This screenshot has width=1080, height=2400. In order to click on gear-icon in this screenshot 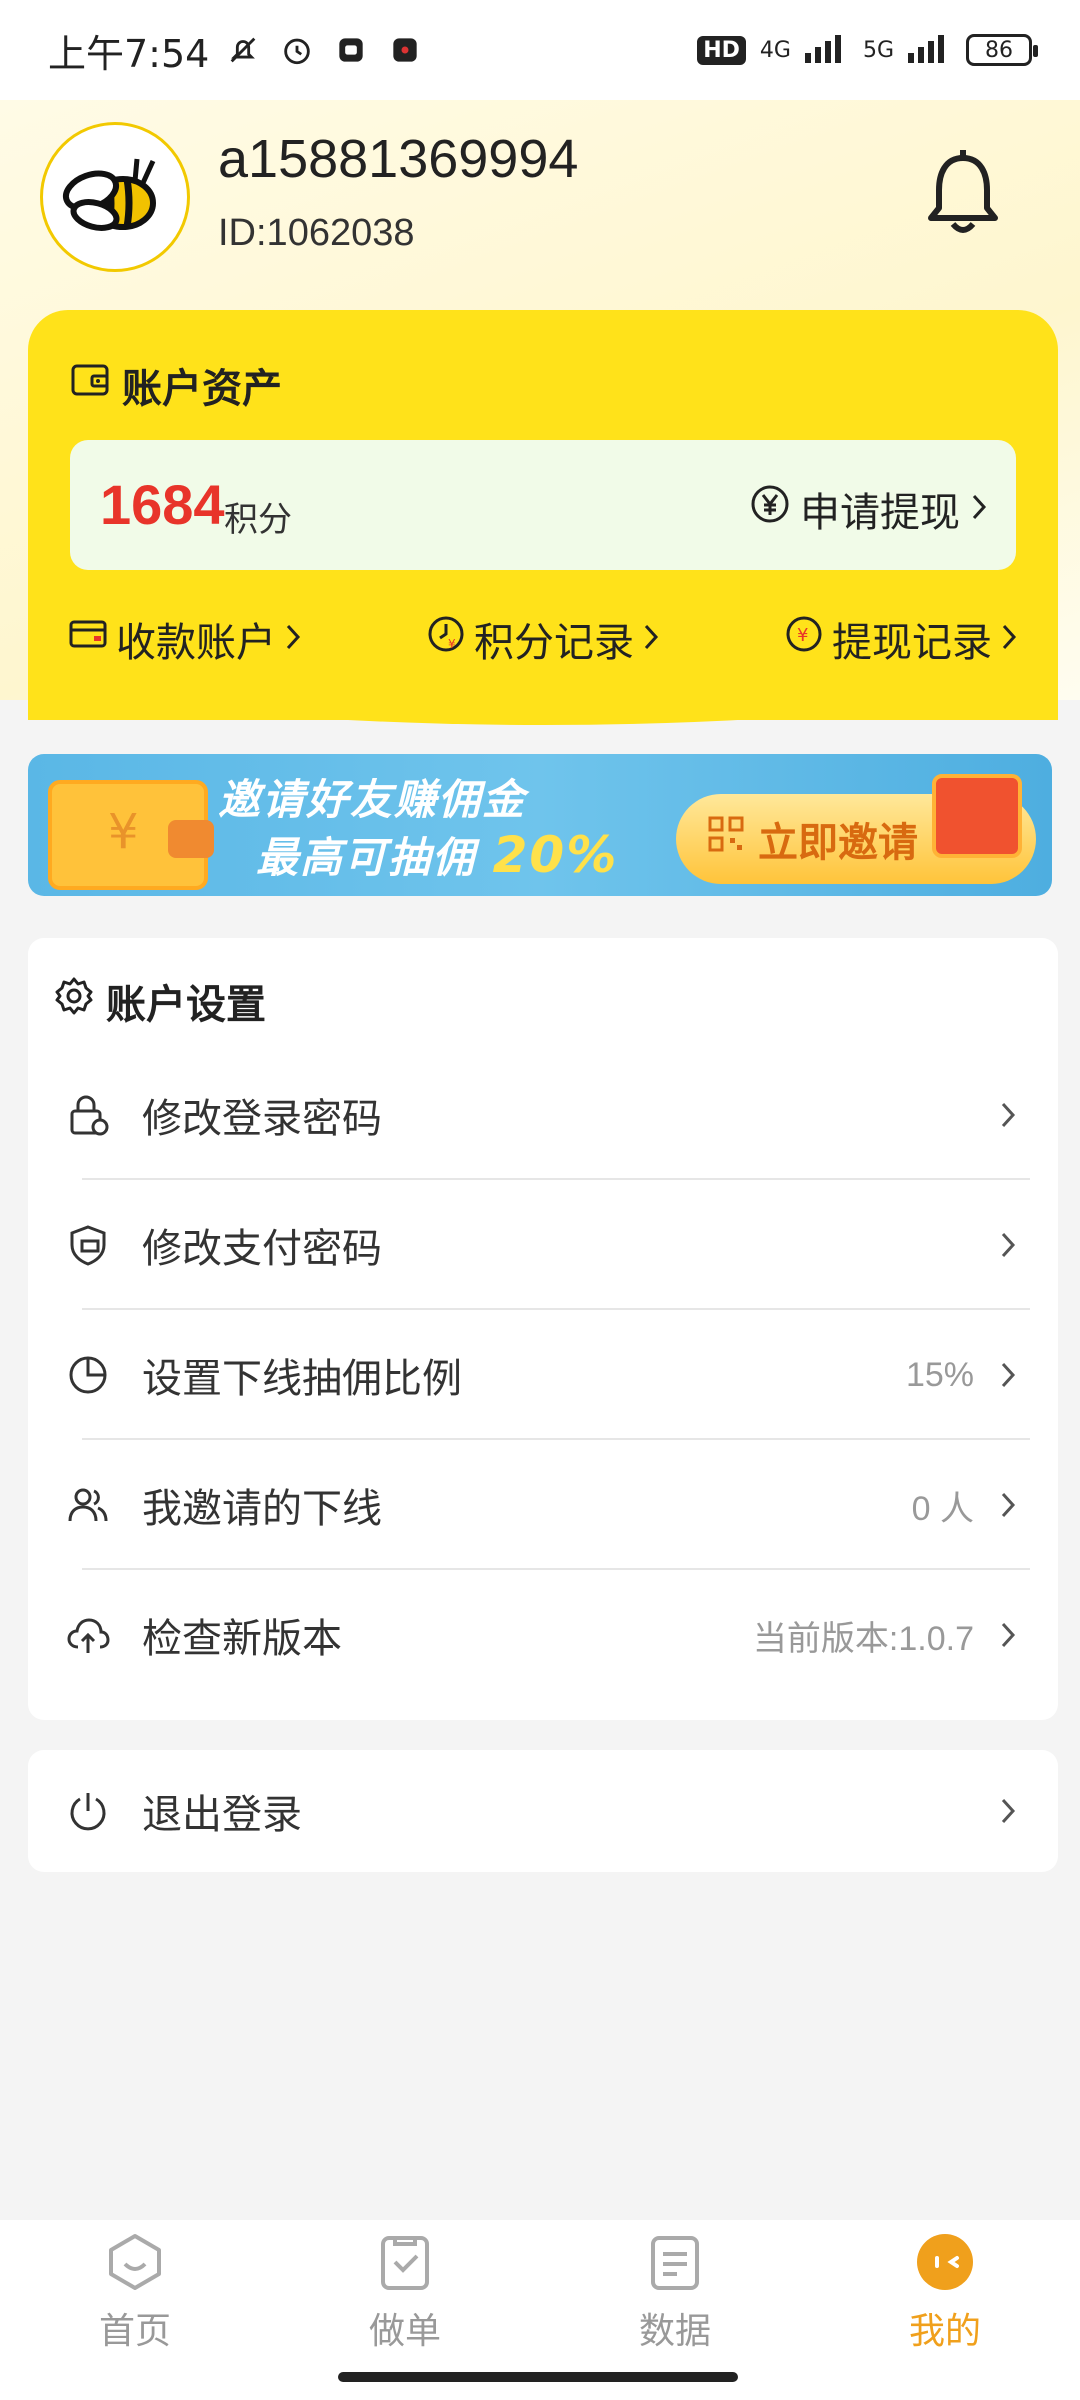, I will do `click(74, 1001)`.